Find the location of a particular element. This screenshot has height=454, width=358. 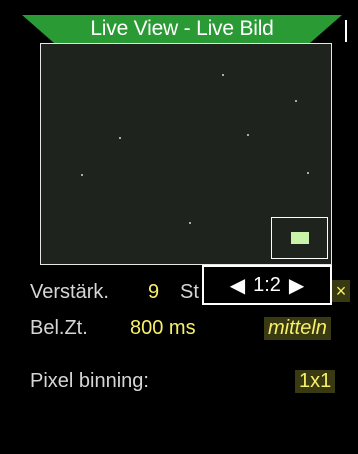

exposure-label: Bel.Zt. is located at coordinates (59, 328).